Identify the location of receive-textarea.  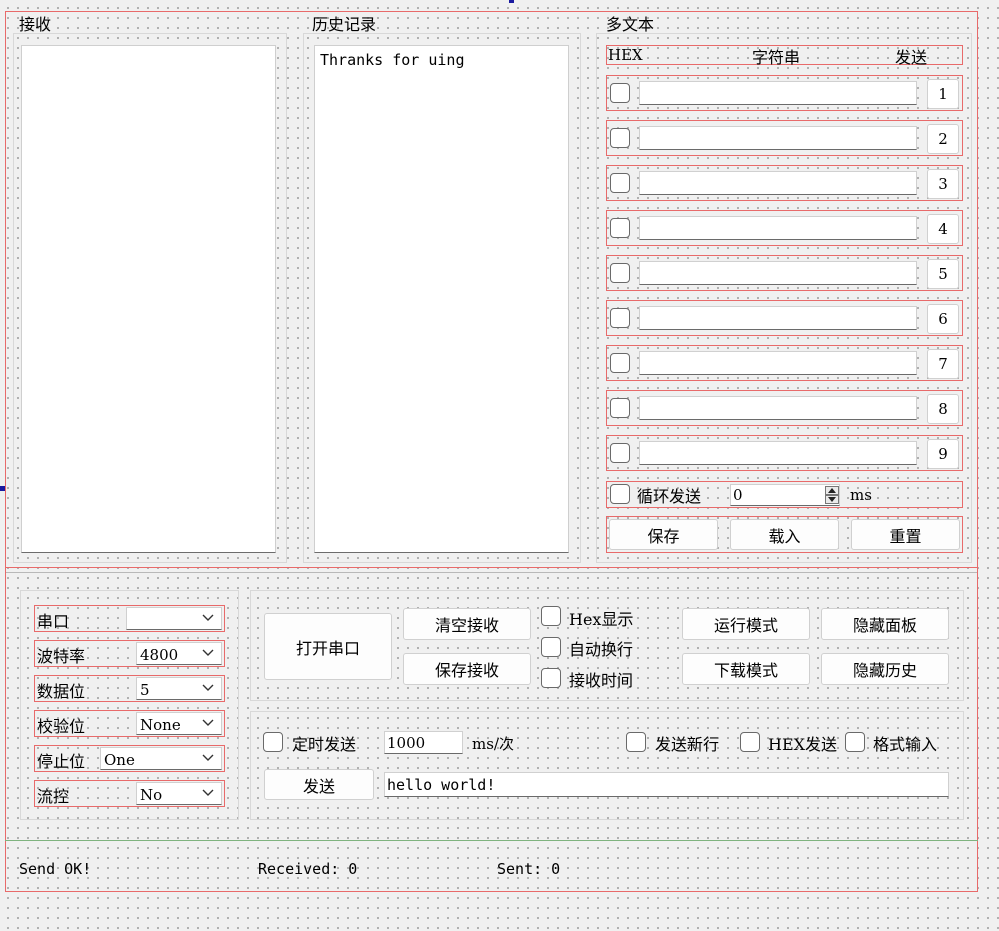
(148, 299).